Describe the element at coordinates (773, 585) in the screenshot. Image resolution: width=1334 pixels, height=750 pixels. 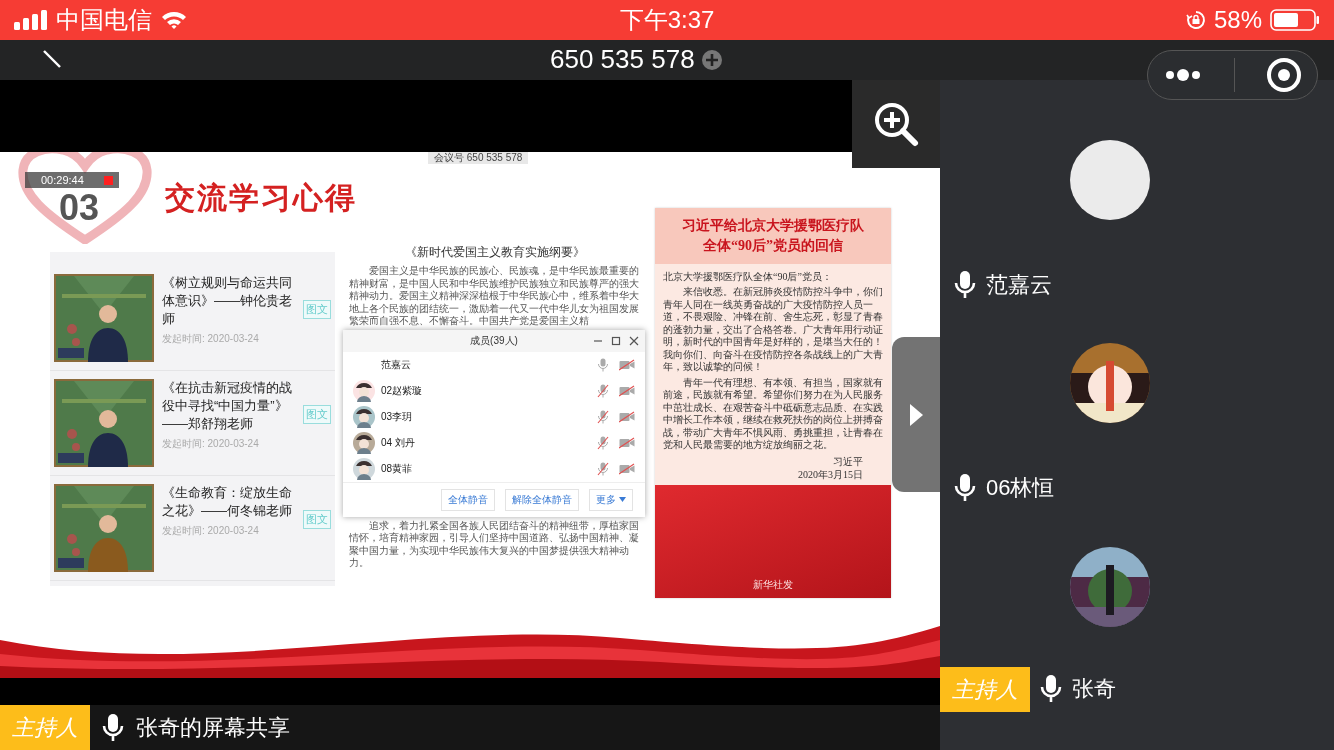
I see `letter-footer: 新华社发` at that location.